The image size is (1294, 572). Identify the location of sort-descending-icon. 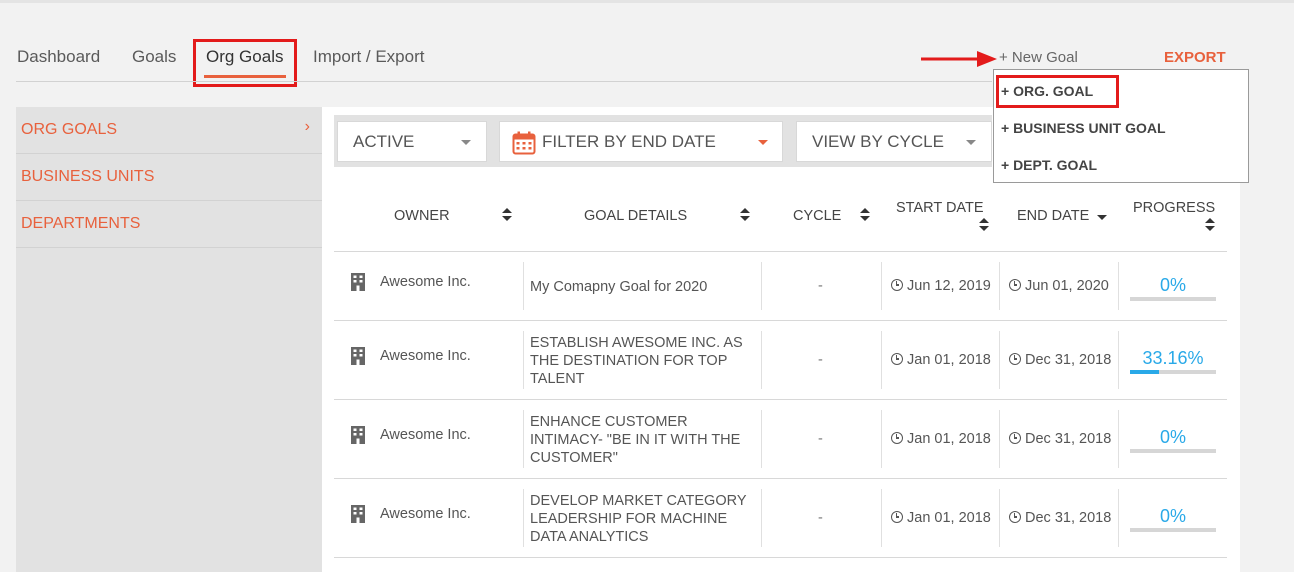
(1102, 217).